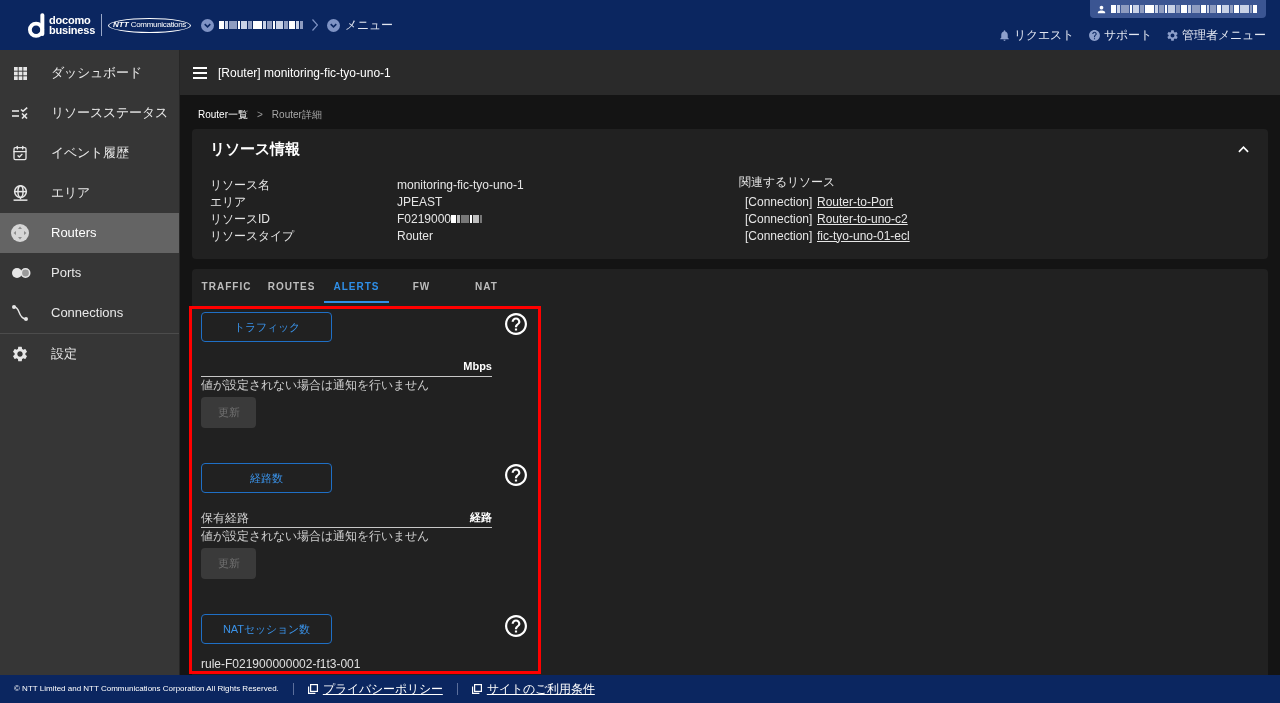 Image resolution: width=1280 pixels, height=703 pixels. What do you see at coordinates (266, 478) in the screenshot?
I see `category-button: 経路数` at bounding box center [266, 478].